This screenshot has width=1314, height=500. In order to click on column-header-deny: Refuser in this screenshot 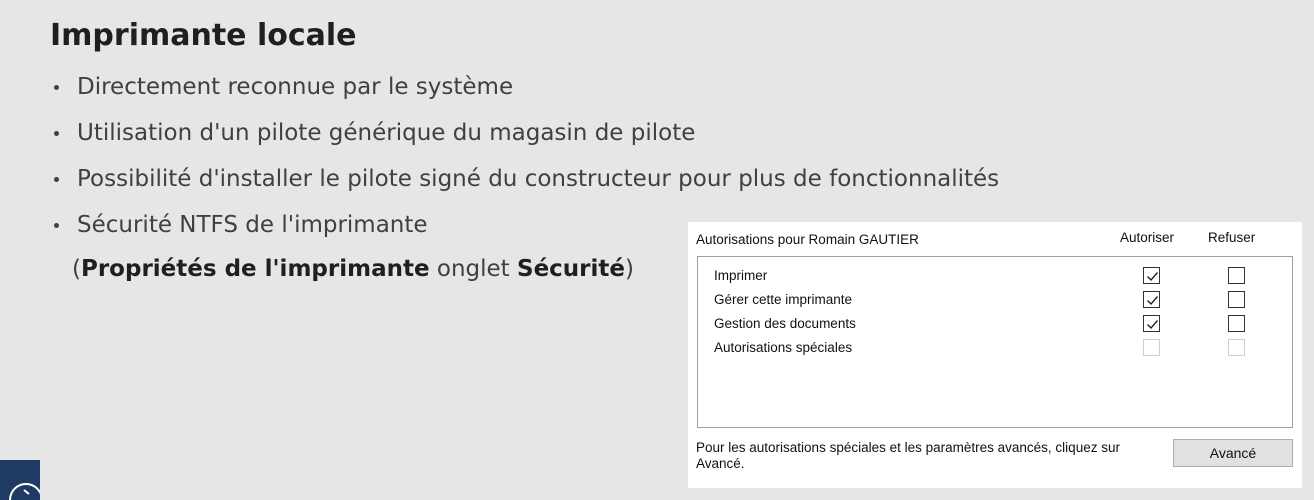, I will do `click(1232, 237)`.